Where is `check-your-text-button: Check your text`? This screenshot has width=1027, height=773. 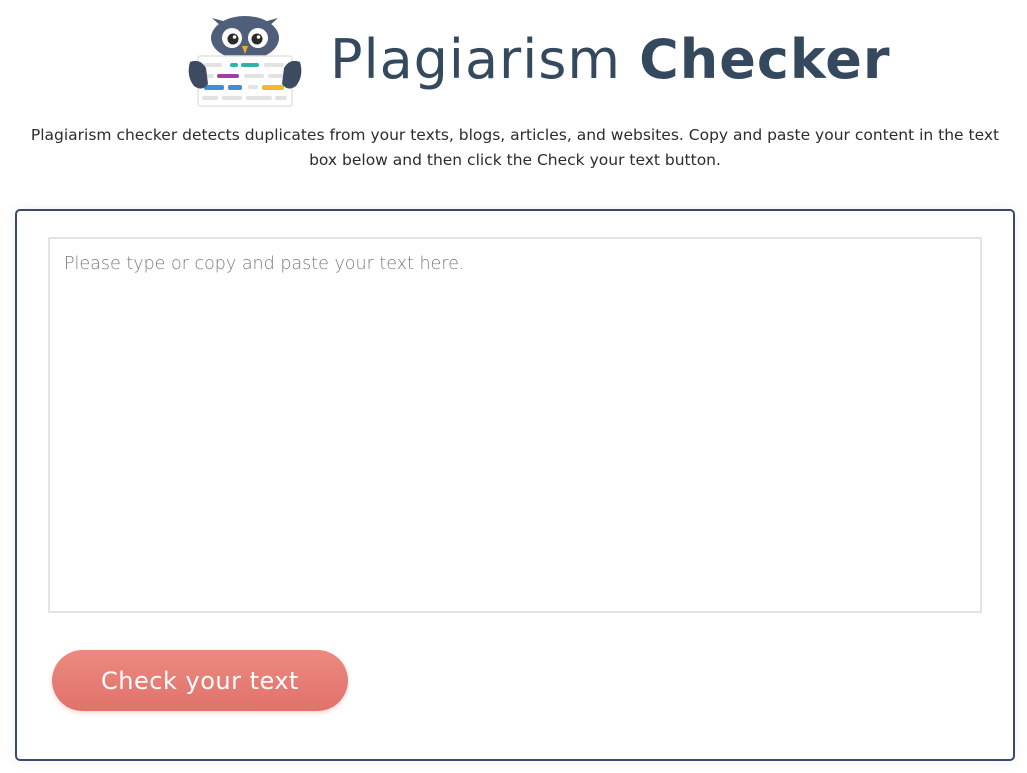
check-your-text-button: Check your text is located at coordinates (200, 680).